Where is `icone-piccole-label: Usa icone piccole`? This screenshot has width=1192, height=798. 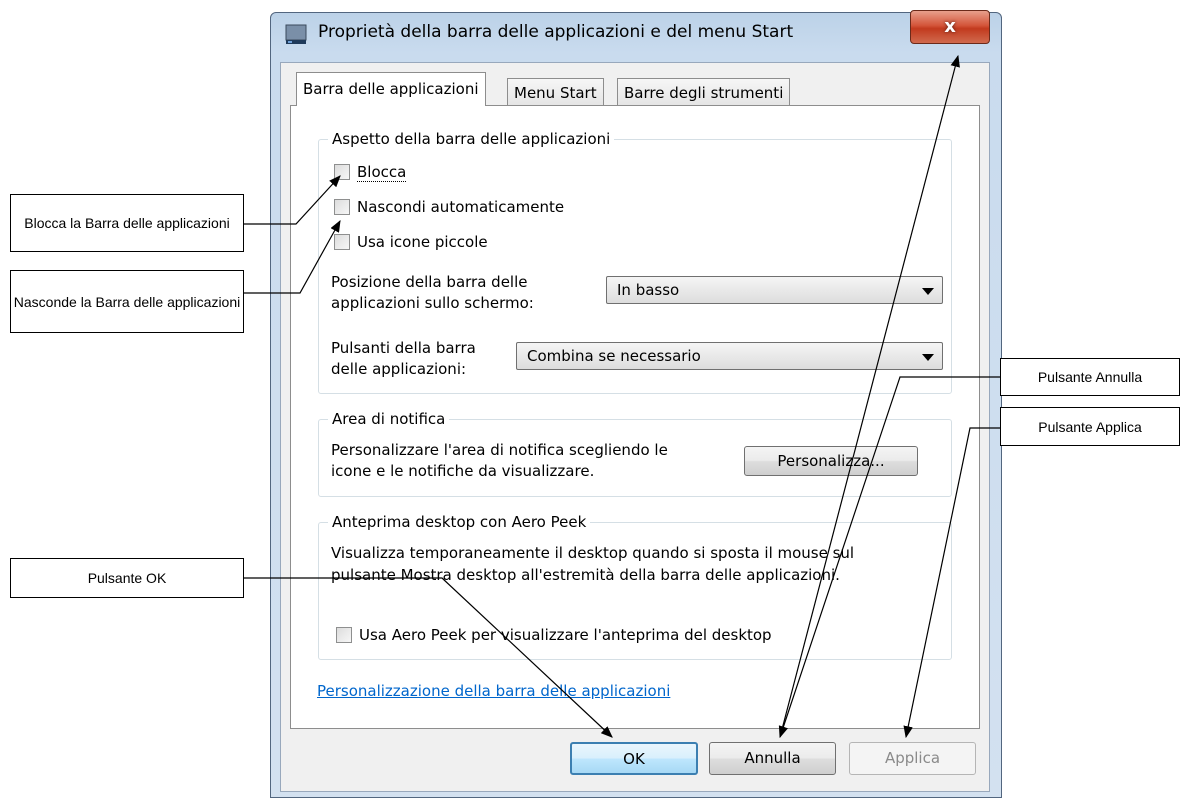 icone-piccole-label: Usa icone piccole is located at coordinates (422, 242).